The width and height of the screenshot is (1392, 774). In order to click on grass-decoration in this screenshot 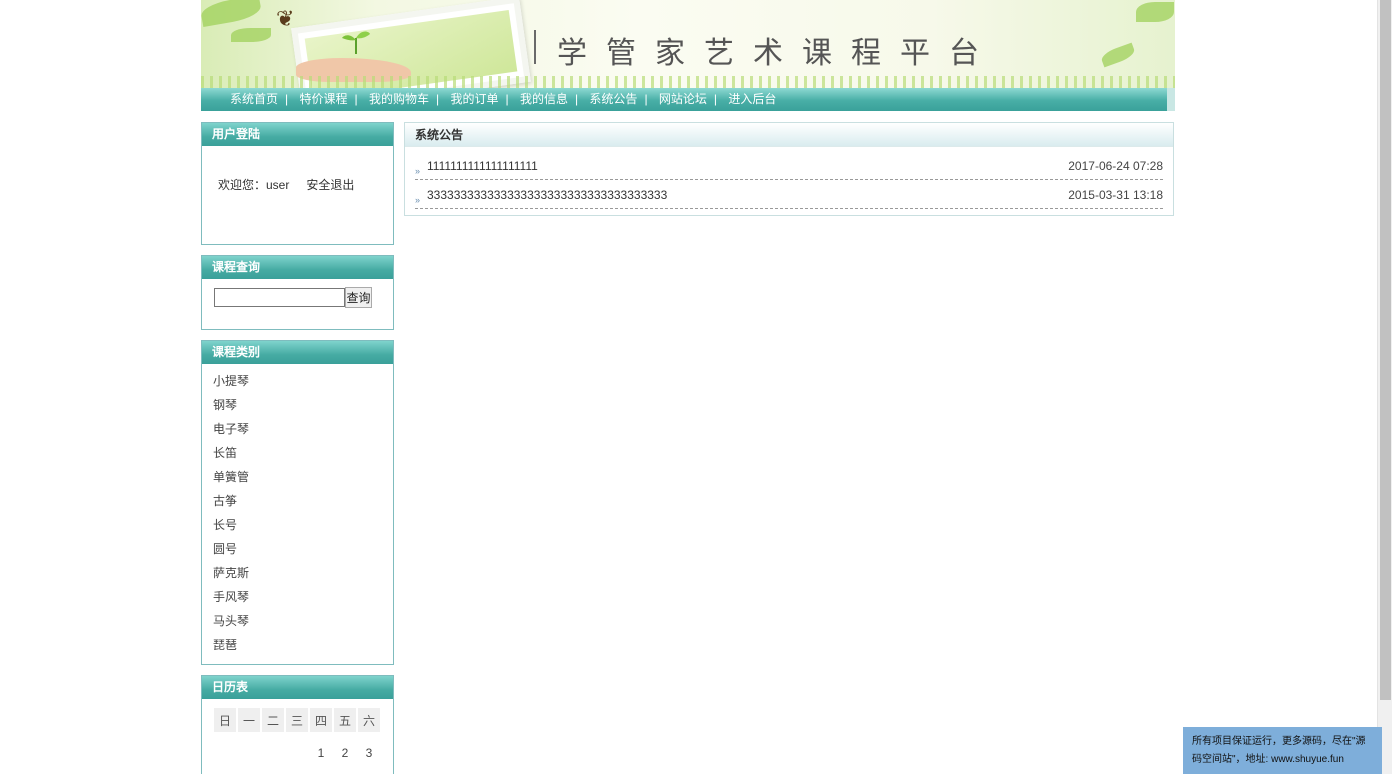, I will do `click(688, 82)`.